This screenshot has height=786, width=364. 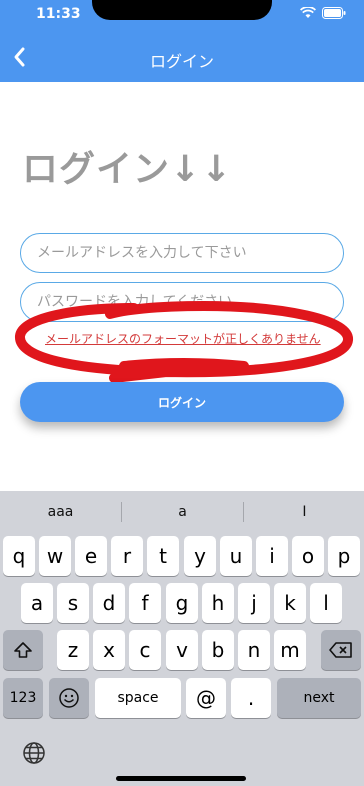 I want to click on key-p: p, so click(x=344, y=556).